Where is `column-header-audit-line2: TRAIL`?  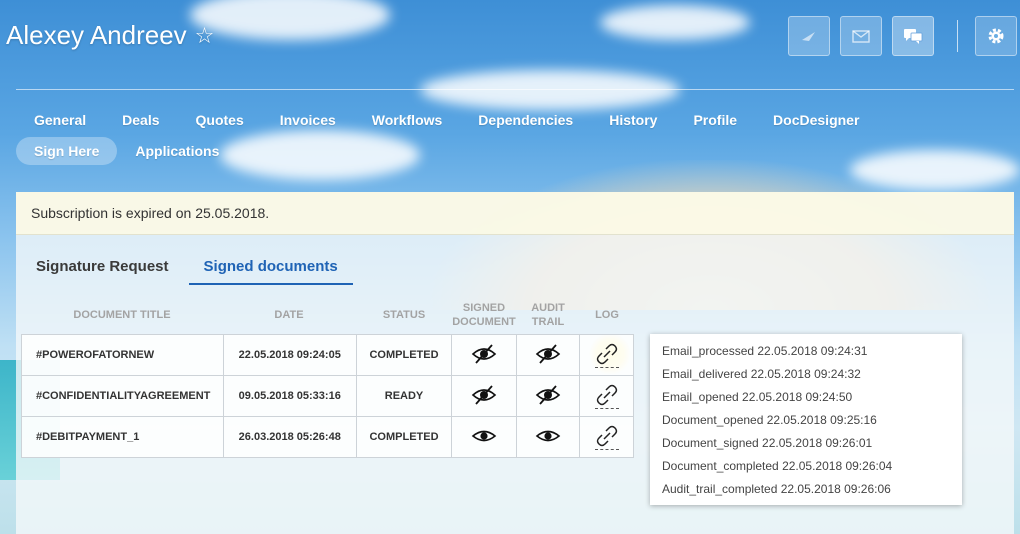 column-header-audit-line2: TRAIL is located at coordinates (548, 322).